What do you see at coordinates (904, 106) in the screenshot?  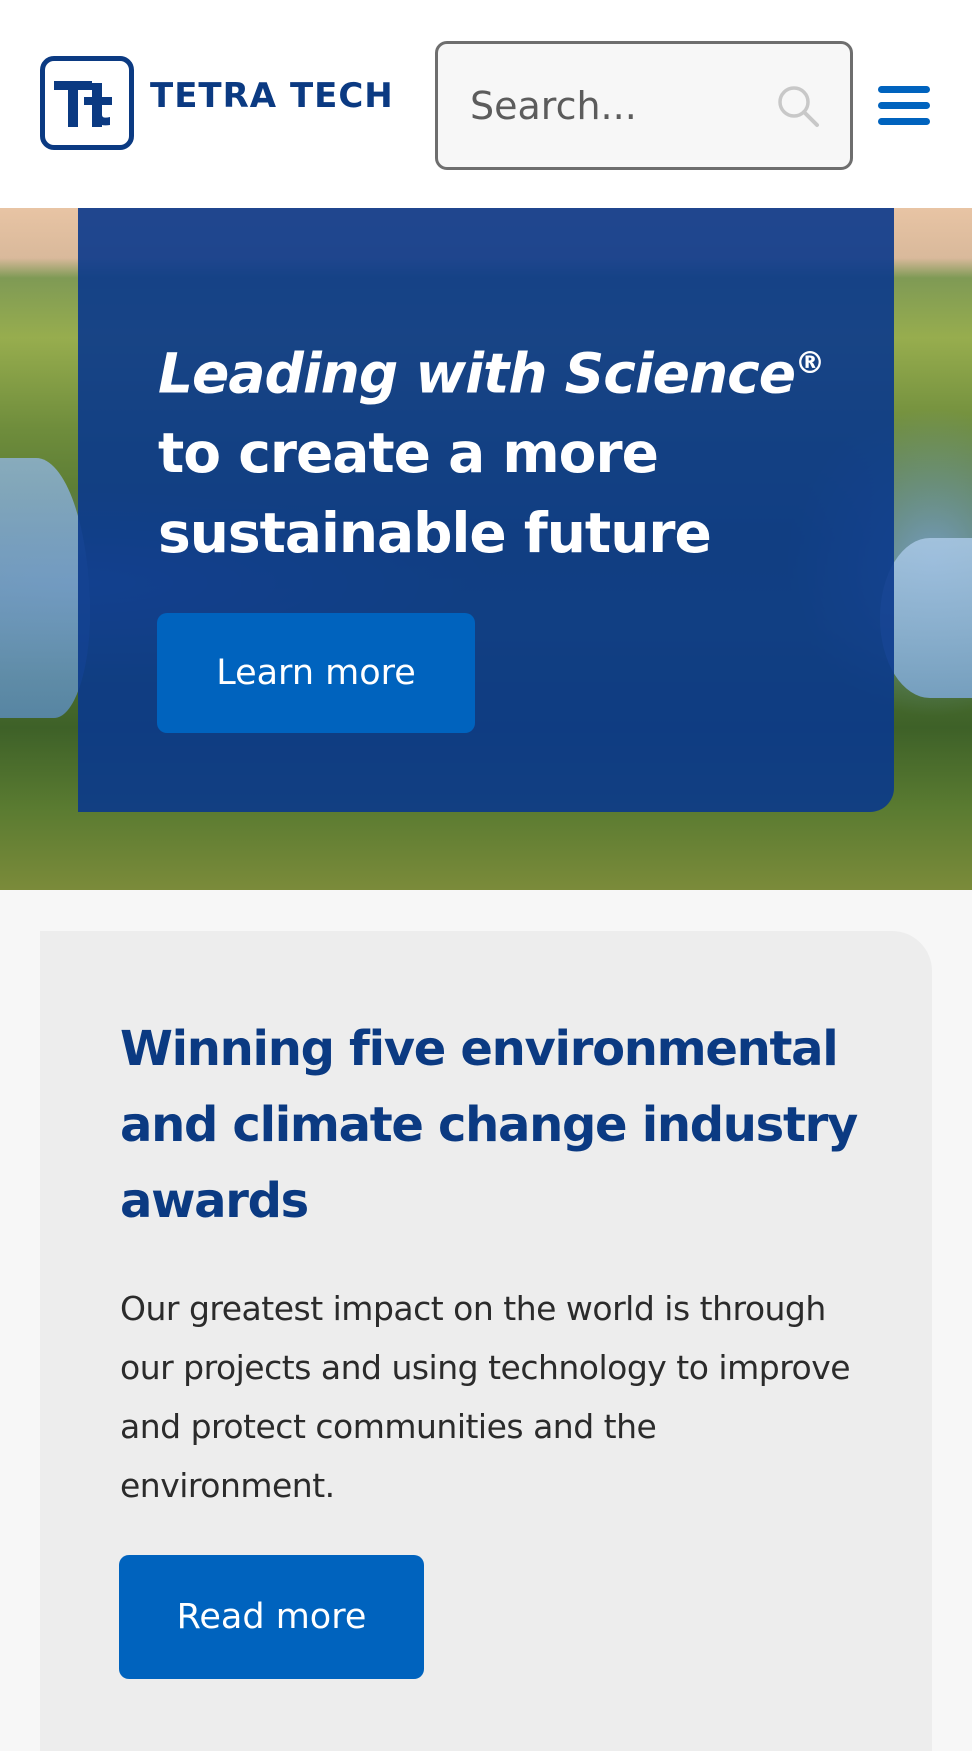 I see `hamburger-menu-icon` at bounding box center [904, 106].